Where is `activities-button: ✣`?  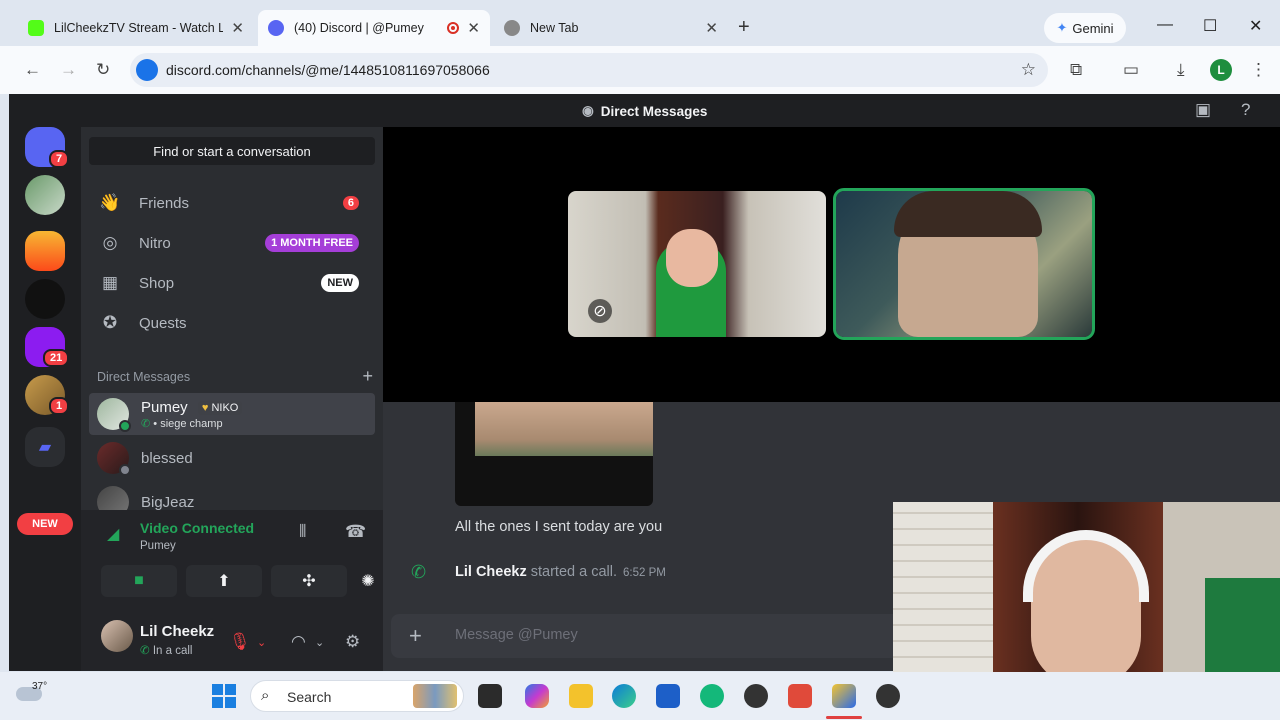 activities-button: ✣ is located at coordinates (309, 581).